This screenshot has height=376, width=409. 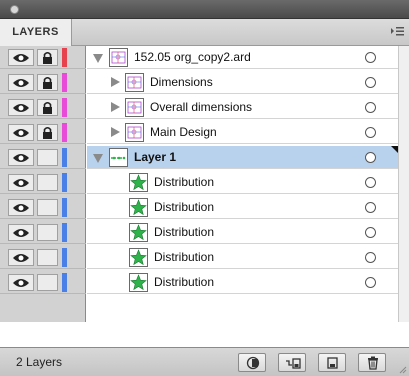 I want to click on layer-content: Dimensions, so click(x=242, y=82).